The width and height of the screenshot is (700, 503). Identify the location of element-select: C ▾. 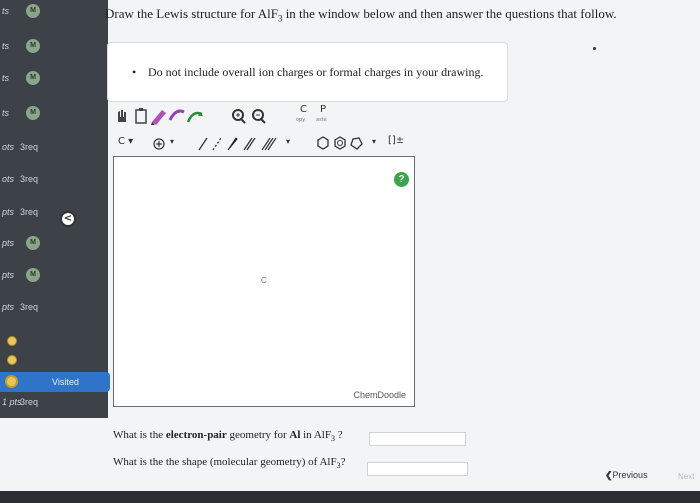
(125, 141).